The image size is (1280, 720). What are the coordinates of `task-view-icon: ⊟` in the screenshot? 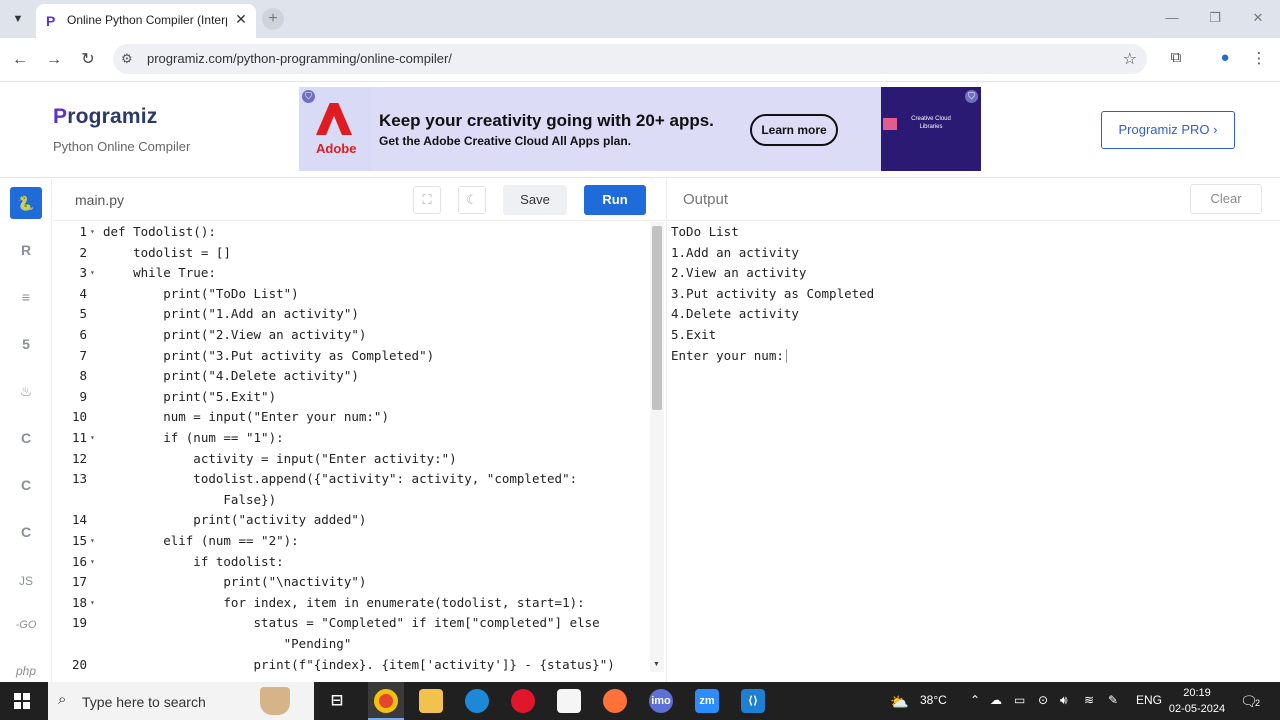 It's located at (337, 701).